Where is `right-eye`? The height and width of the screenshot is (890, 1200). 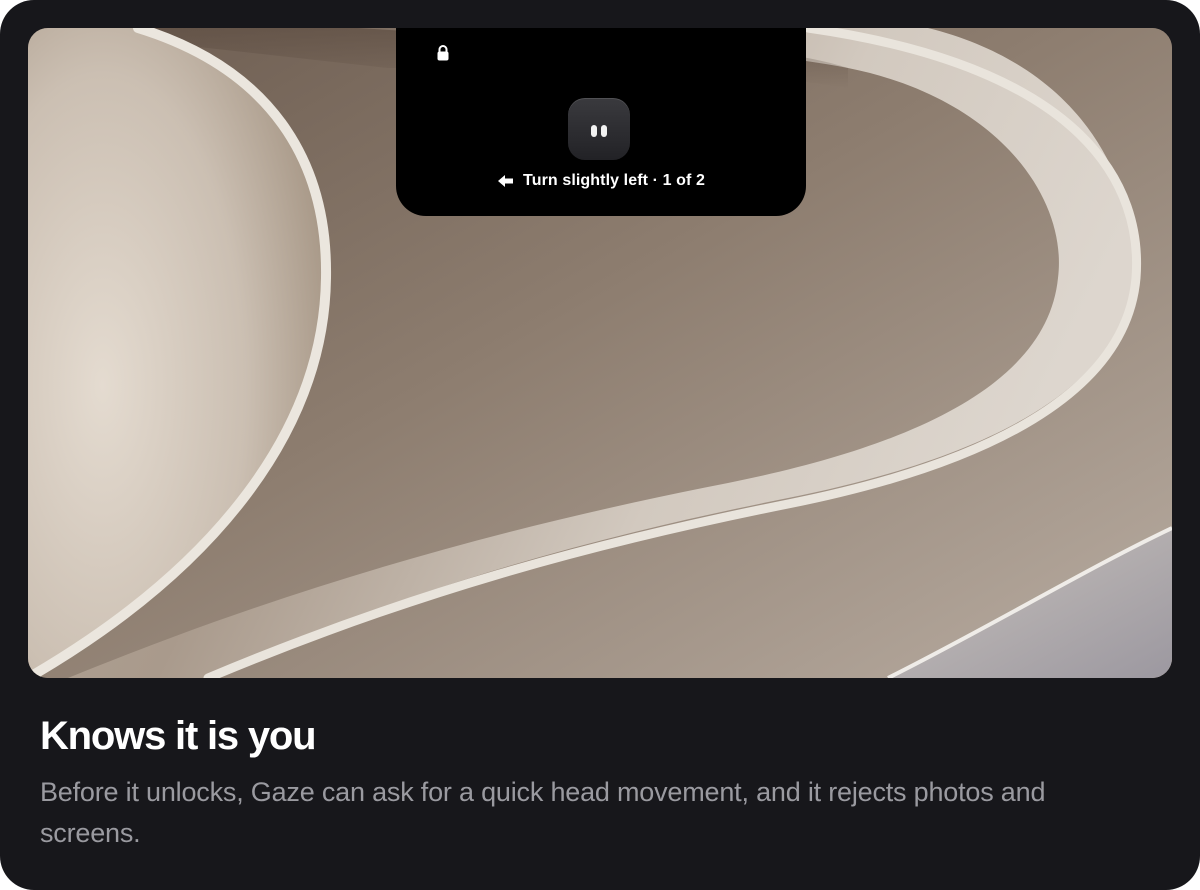
right-eye is located at coordinates (604, 131).